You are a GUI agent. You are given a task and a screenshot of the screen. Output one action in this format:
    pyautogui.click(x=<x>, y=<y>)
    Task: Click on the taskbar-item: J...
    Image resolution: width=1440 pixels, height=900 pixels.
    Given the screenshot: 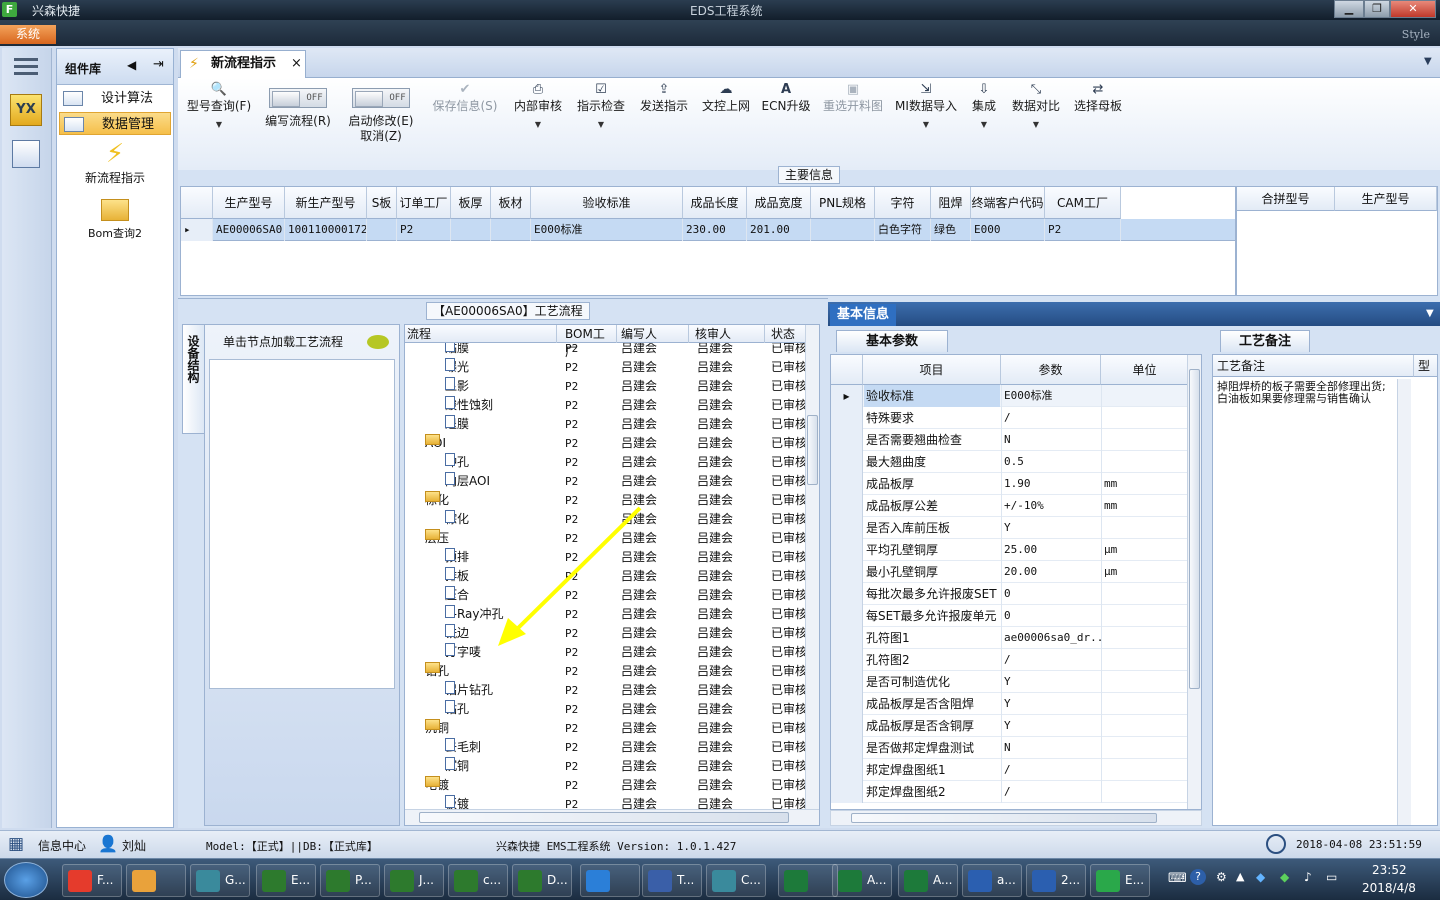 What is the action you would take?
    pyautogui.click(x=414, y=880)
    